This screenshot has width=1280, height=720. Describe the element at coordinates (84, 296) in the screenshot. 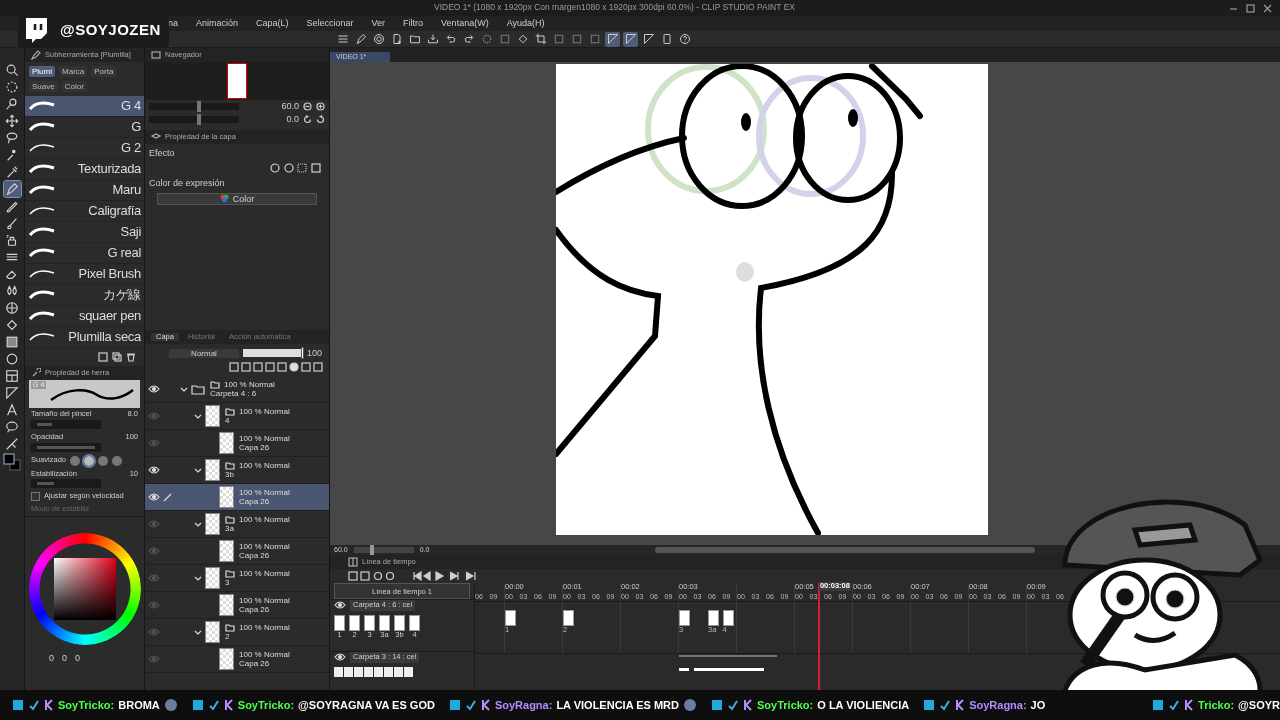

I see `brush-item: カゲ線` at that location.